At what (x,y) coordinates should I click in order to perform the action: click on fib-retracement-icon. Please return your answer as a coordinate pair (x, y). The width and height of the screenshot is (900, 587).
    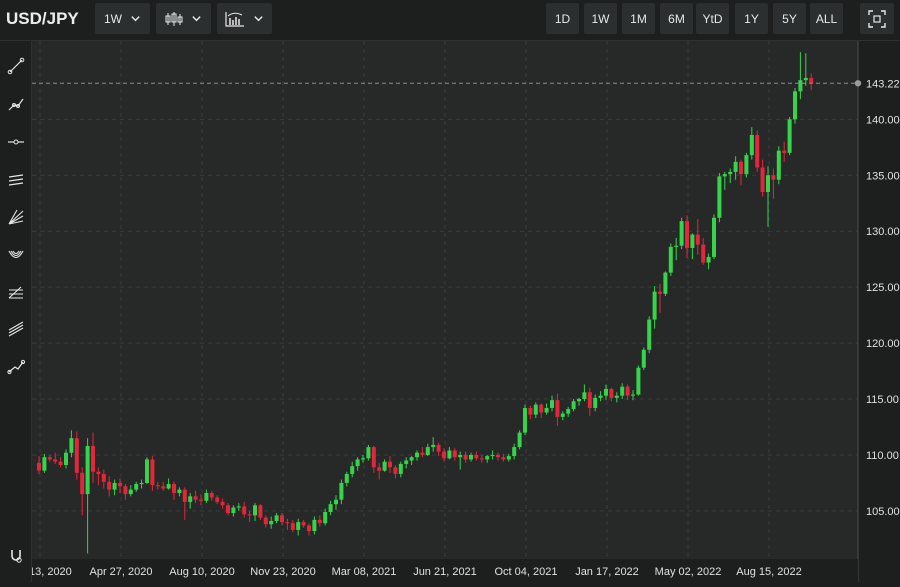
    Looking at the image, I should click on (15, 292).